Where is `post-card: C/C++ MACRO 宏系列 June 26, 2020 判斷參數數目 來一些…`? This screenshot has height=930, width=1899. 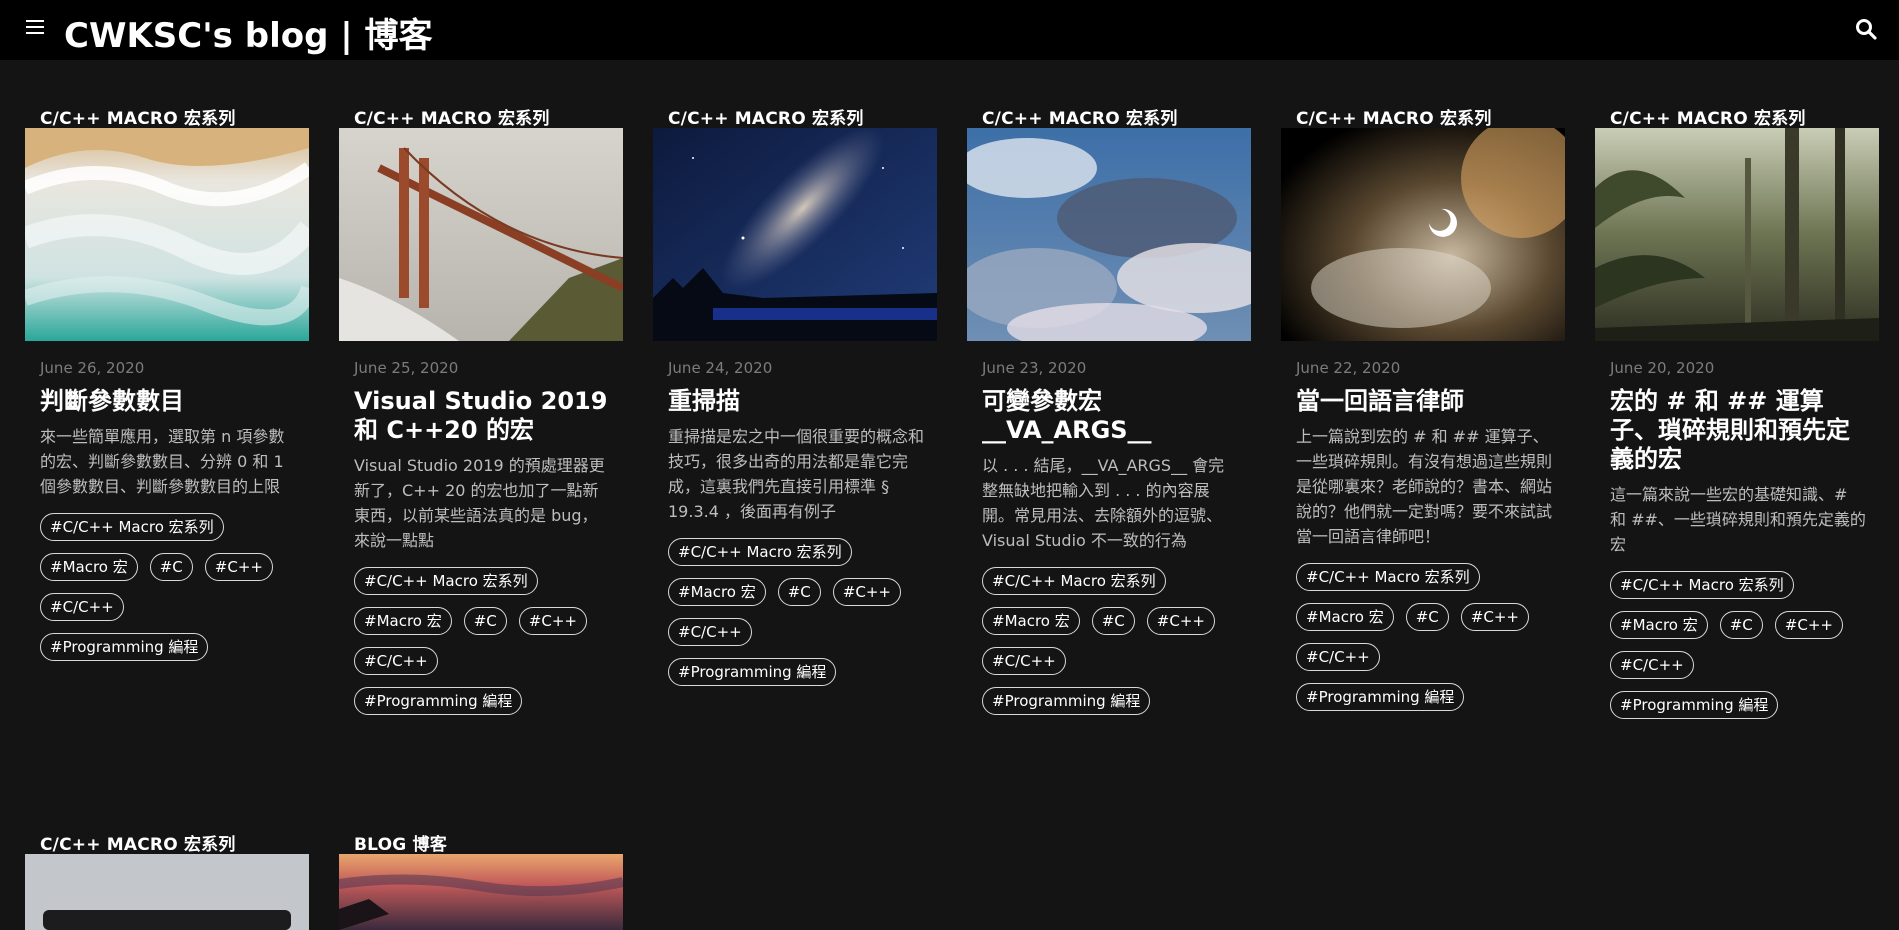
post-card: C/C++ MACRO 宏系列 June 26, 2020 判斷參數數目 來一些… is located at coordinates (167, 388).